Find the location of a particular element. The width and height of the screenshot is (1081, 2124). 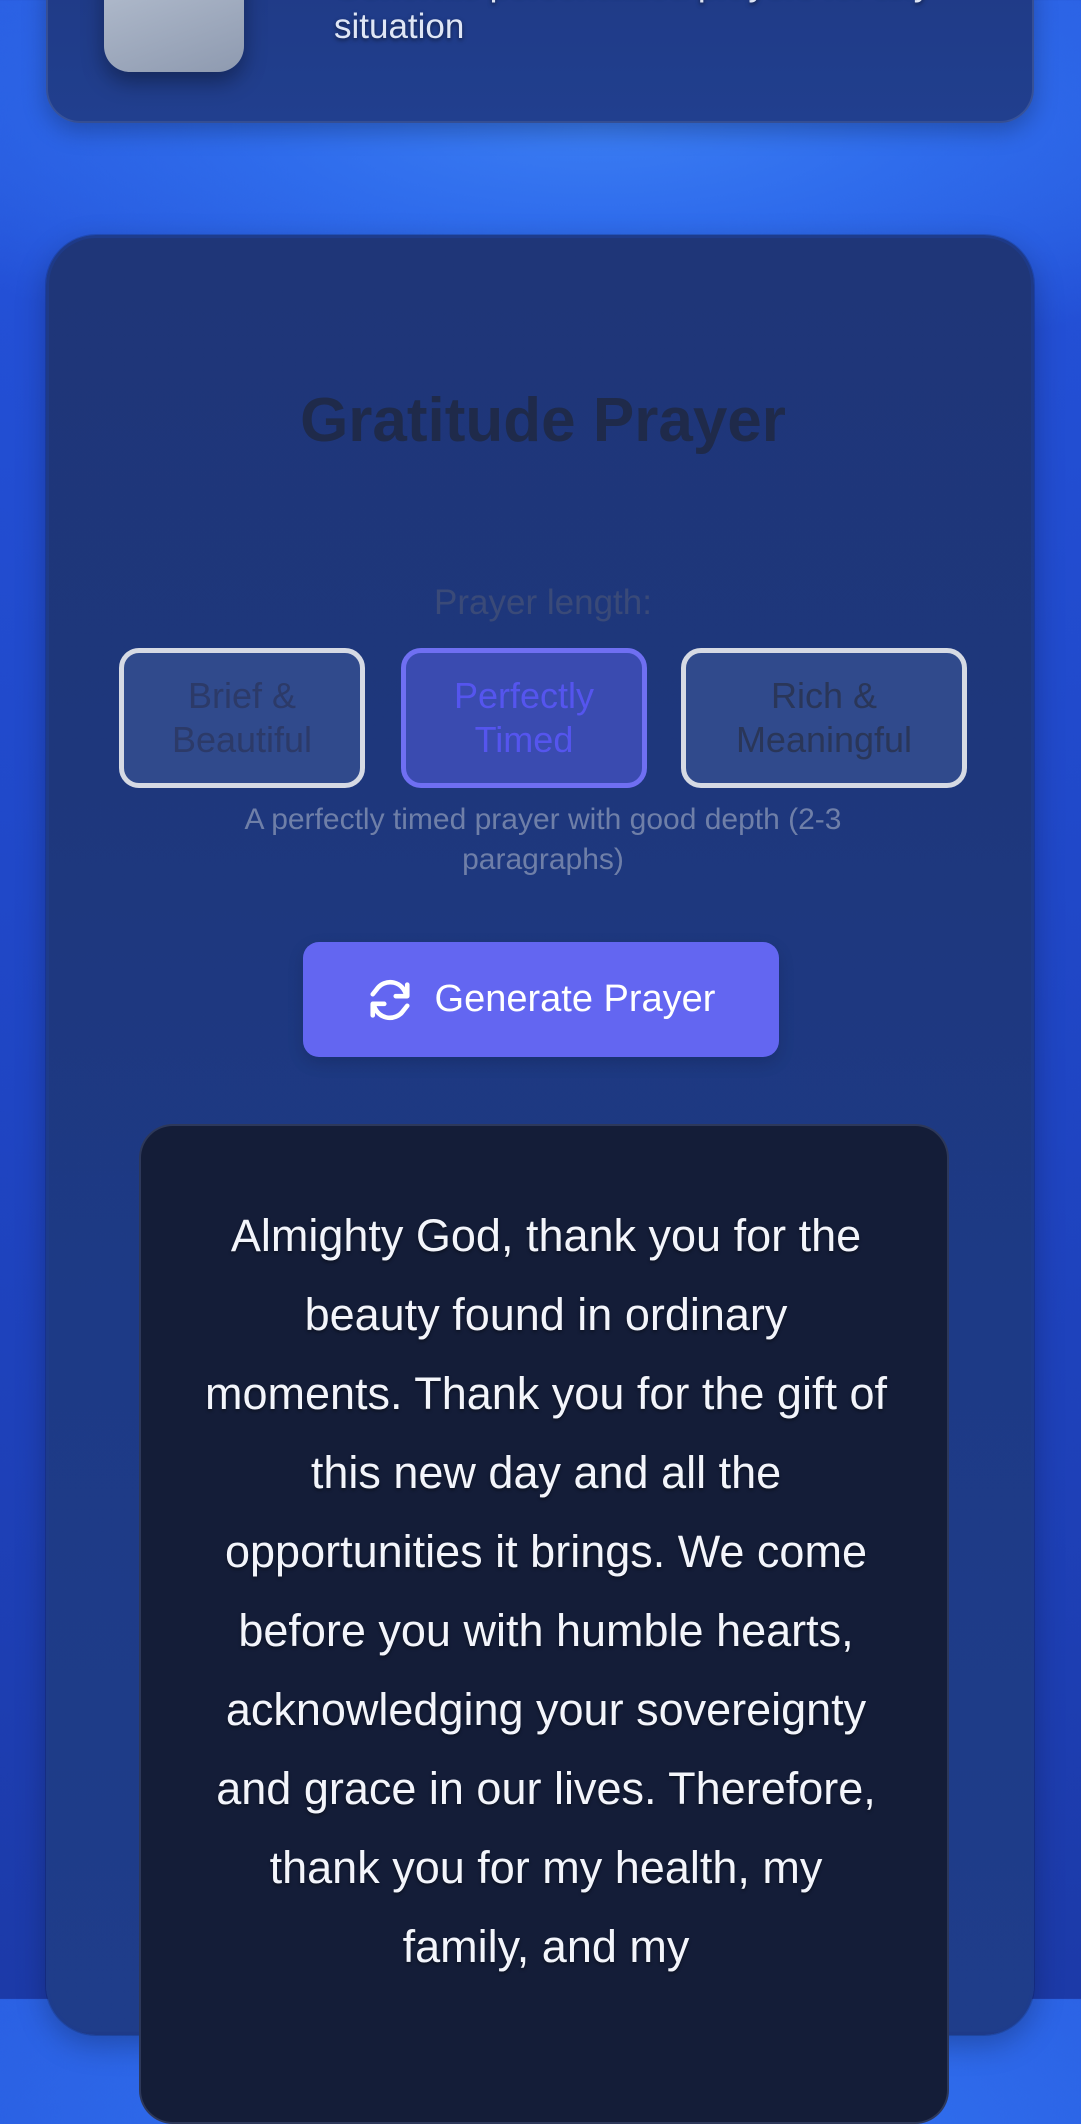

length-option-perfectly-timed: Perfectly Timed is located at coordinates (524, 718).